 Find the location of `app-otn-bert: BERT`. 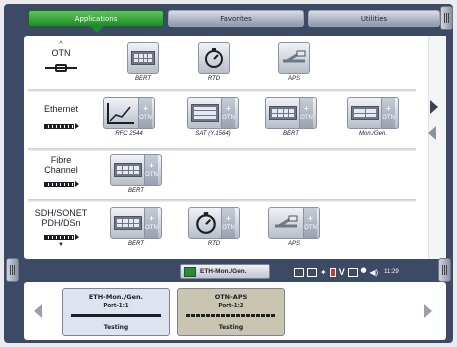

app-otn-bert: BERT is located at coordinates (143, 65).